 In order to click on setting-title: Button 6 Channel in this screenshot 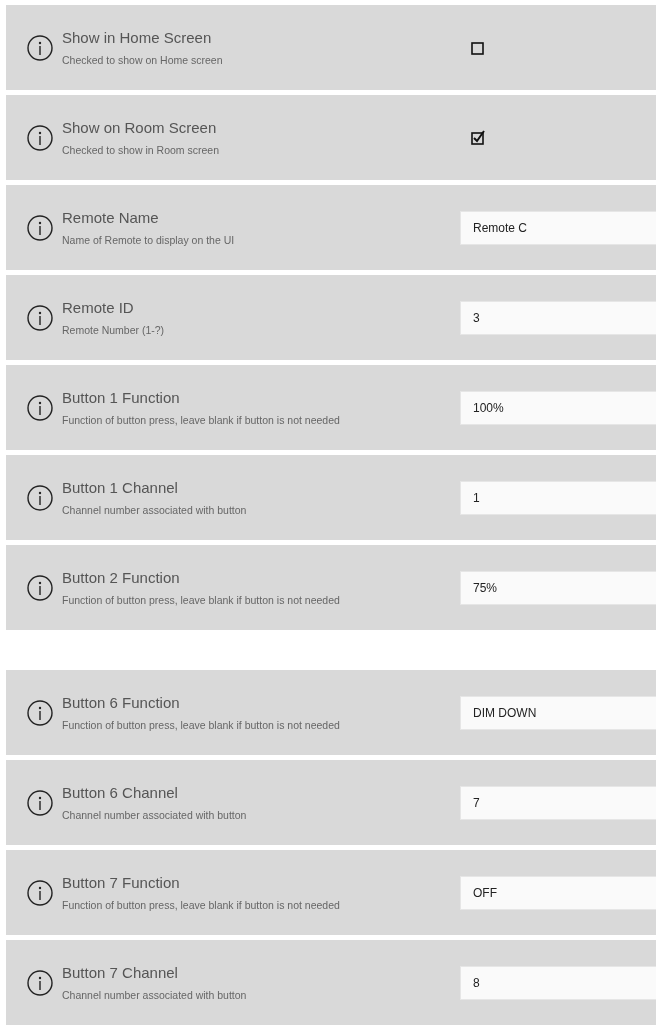, I will do `click(120, 792)`.